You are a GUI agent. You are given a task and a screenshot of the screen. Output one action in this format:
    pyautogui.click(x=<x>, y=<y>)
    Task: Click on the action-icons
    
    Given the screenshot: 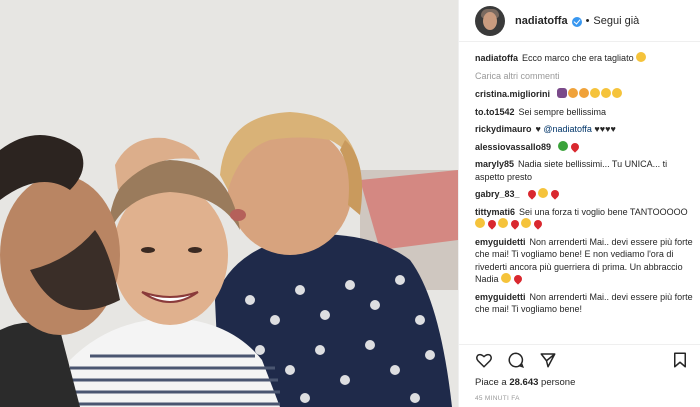 What is the action you would take?
    pyautogui.click(x=582, y=361)
    